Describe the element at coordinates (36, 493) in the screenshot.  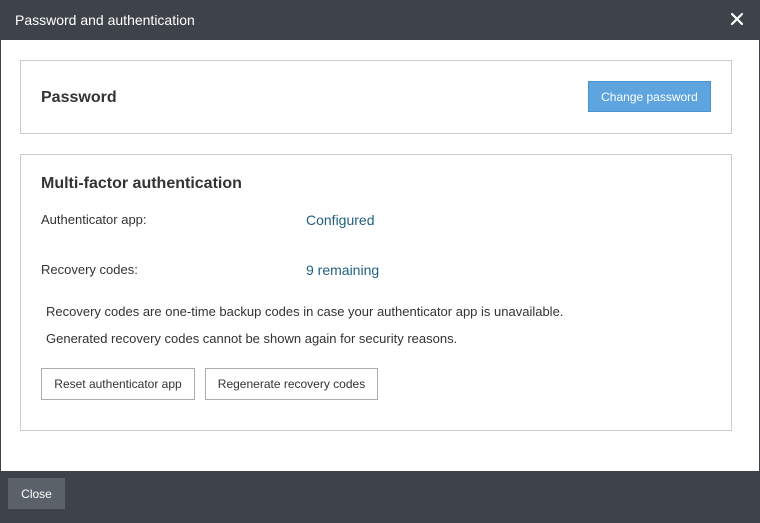
I see `close-button: Close` at that location.